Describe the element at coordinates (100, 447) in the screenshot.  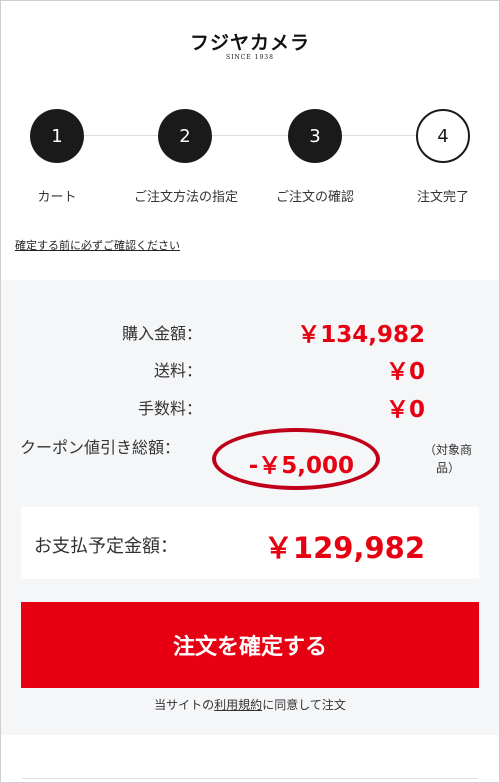
I see `coupon-discount-label: クーポン値引き総額：` at that location.